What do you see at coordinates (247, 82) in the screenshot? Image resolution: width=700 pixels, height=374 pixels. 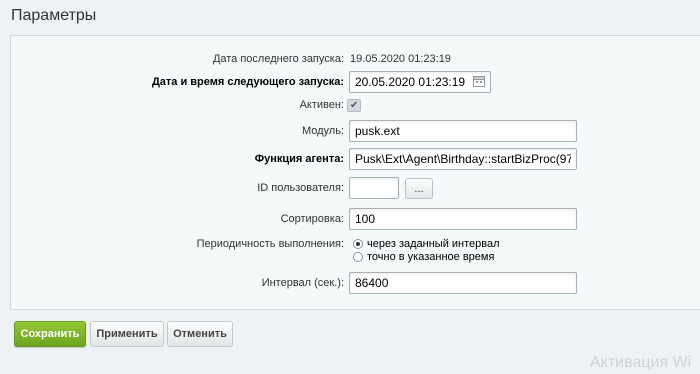 I see `next-run-label: Дата и время следующего запуска:` at bounding box center [247, 82].